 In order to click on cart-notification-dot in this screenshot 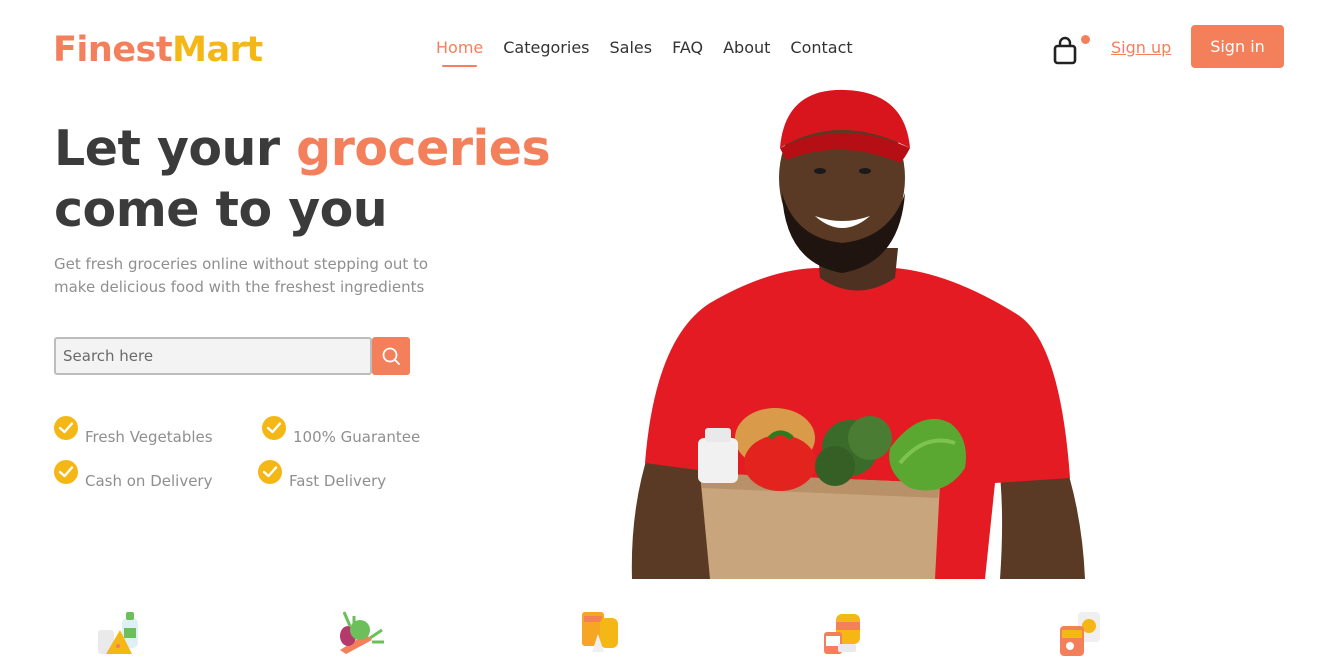, I will do `click(1085, 39)`.